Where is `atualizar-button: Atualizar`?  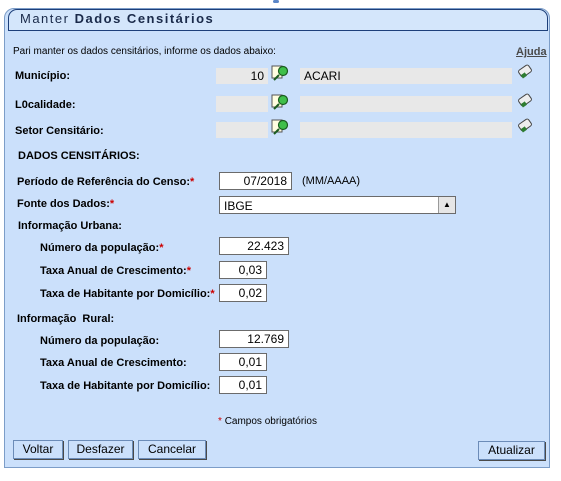 atualizar-button: Atualizar is located at coordinates (511, 450).